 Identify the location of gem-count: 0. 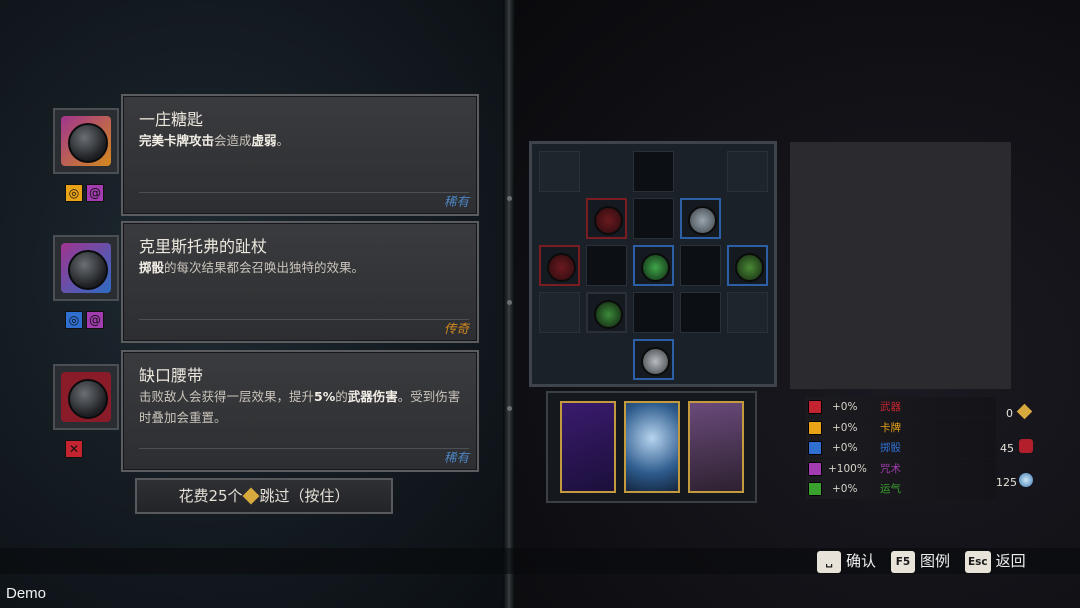
(1009, 413).